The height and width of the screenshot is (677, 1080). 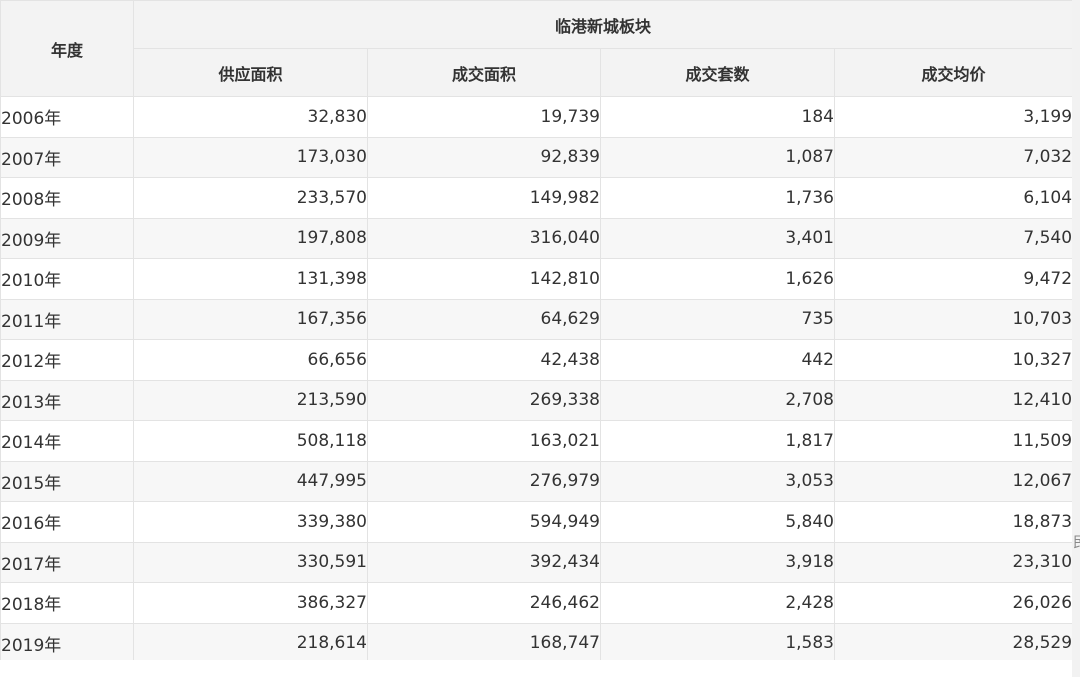 I want to click on table-row: 2018年 386,327 246,462 2,428 26,026, so click(x=536, y=603).